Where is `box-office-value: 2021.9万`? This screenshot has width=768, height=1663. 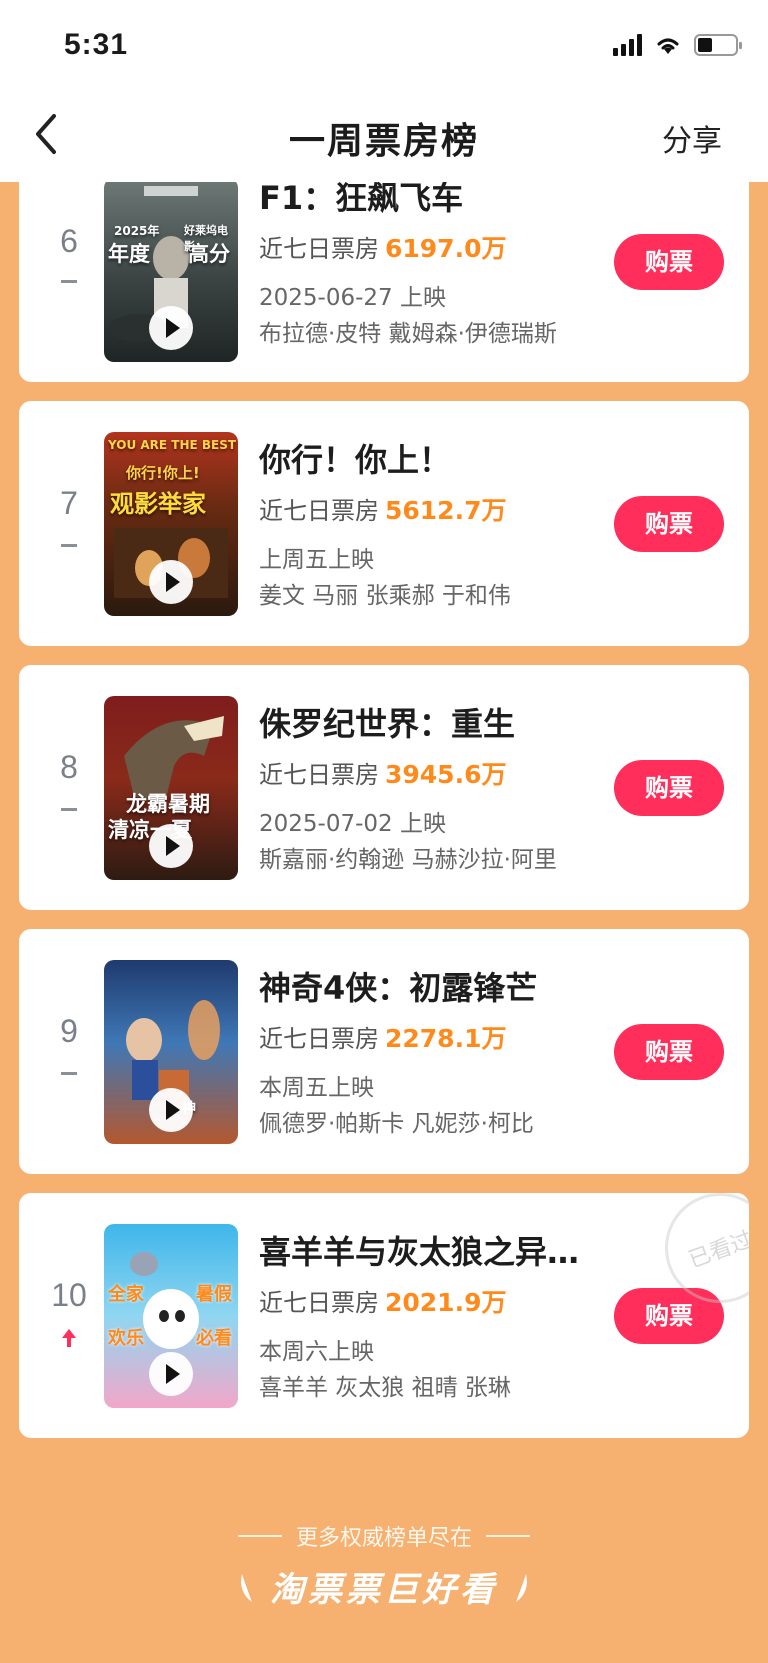 box-office-value: 2021.9万 is located at coordinates (446, 1302).